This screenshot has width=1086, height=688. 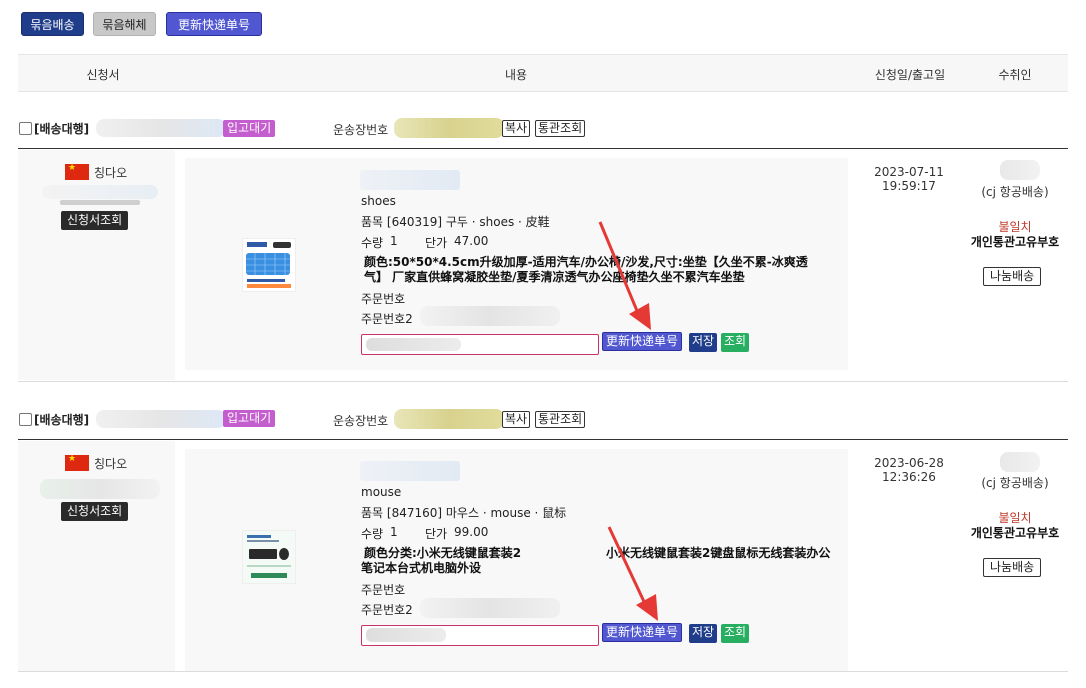 What do you see at coordinates (52, 24) in the screenshot?
I see `bundle-shipping-button: 묶음배송` at bounding box center [52, 24].